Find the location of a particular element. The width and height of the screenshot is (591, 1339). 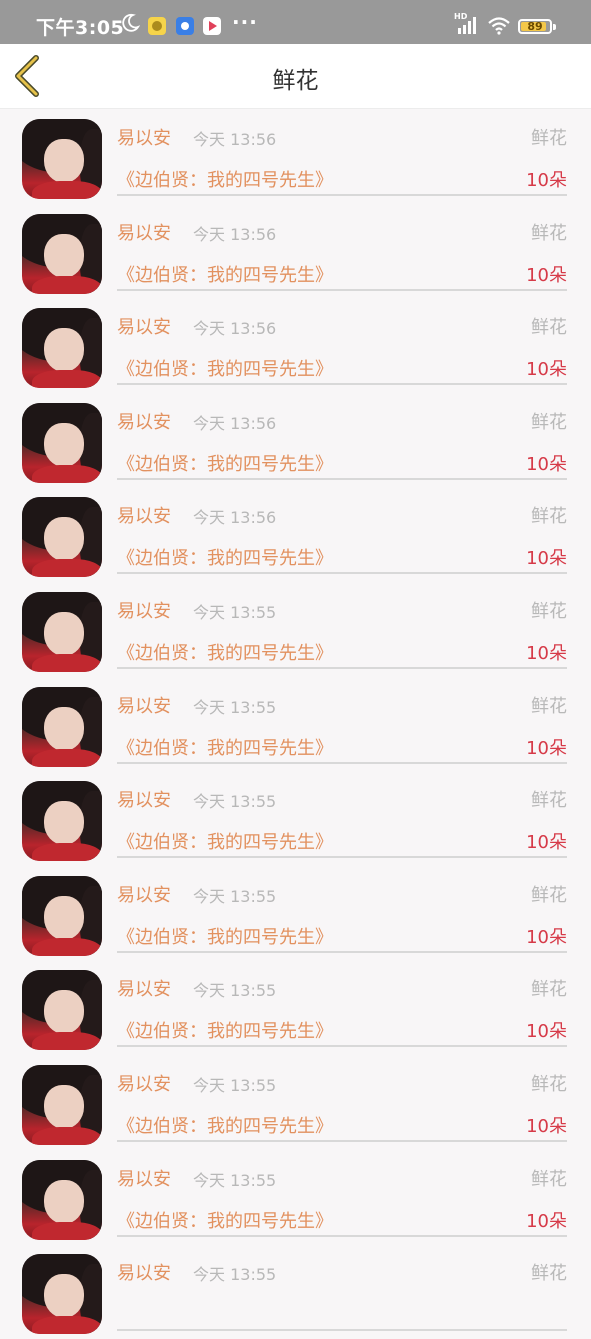

signal-icon is located at coordinates (467, 25).